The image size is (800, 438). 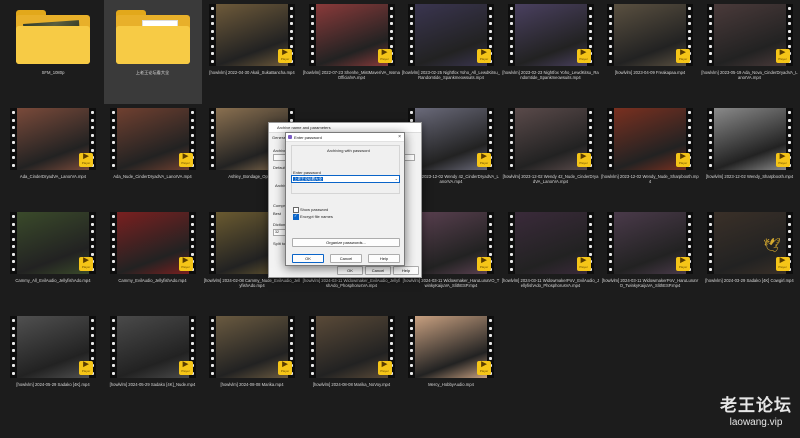 I want to click on archive-ok-button: OK, so click(x=350, y=270).